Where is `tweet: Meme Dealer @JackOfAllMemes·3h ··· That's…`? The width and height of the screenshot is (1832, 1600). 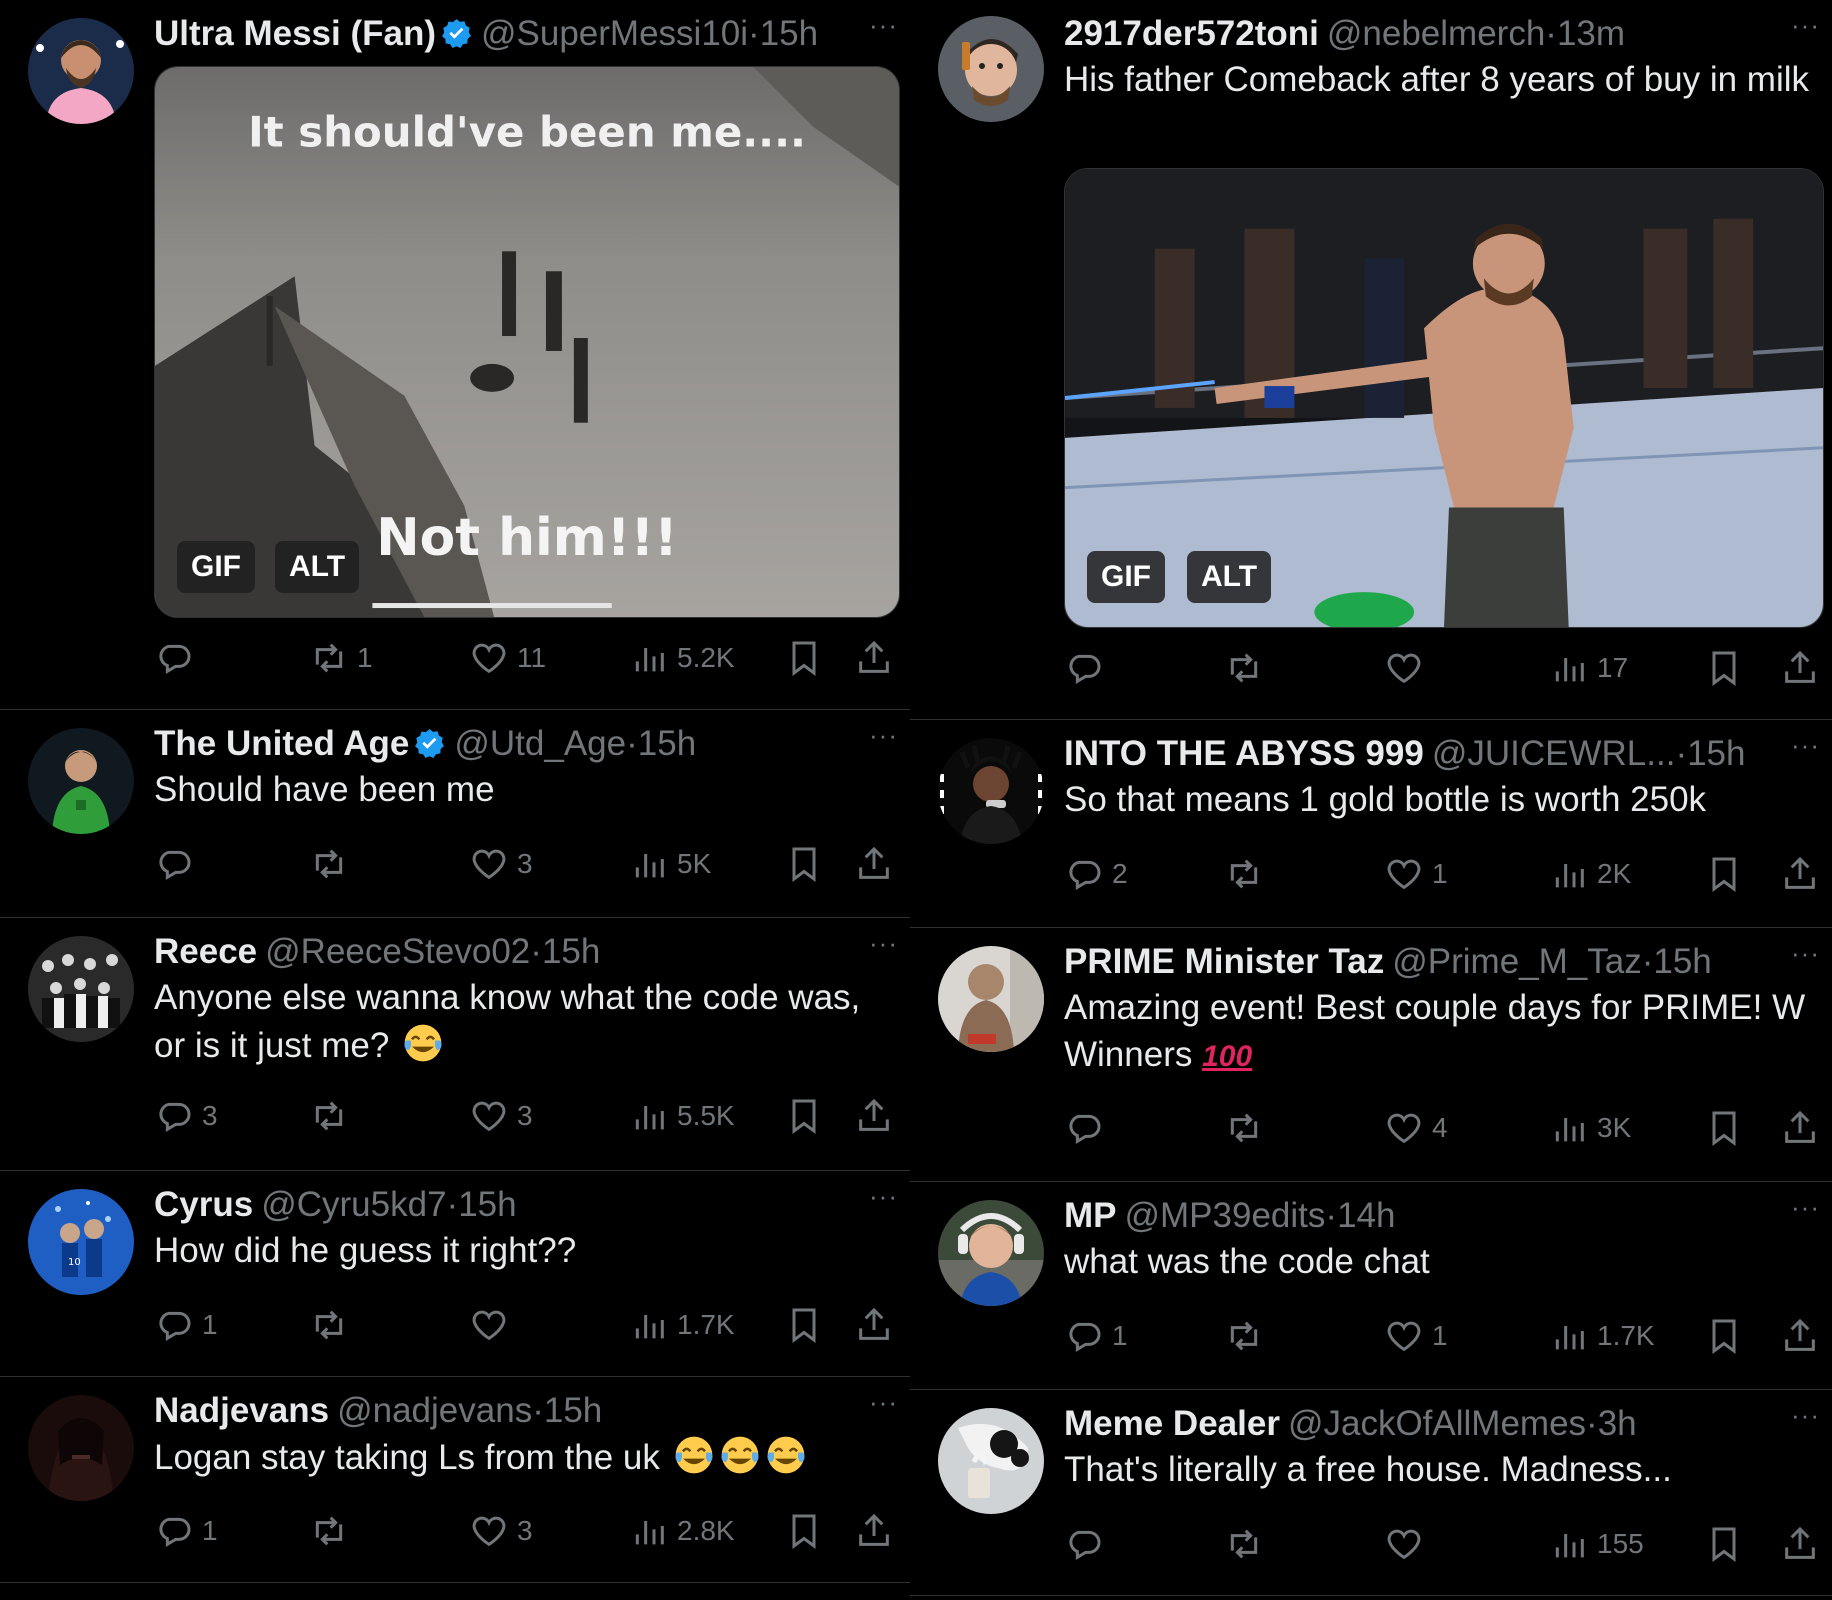 tweet: Meme Dealer @JackOfAllMemes·3h ··· That's… is located at coordinates (1371, 1493).